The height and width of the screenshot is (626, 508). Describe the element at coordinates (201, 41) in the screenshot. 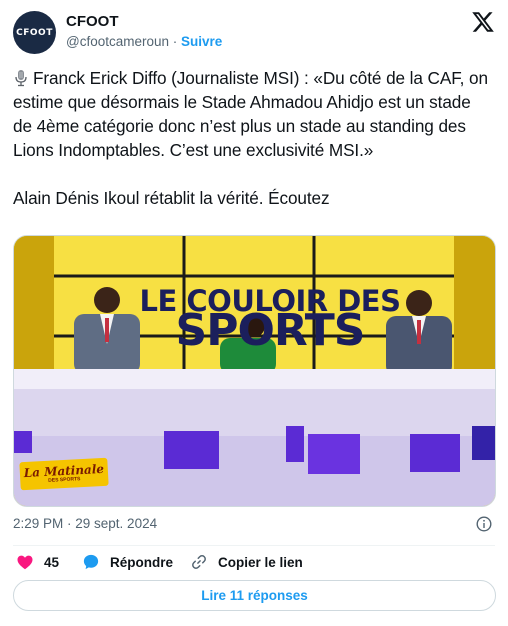

I see `follow-button: Suivre` at that location.